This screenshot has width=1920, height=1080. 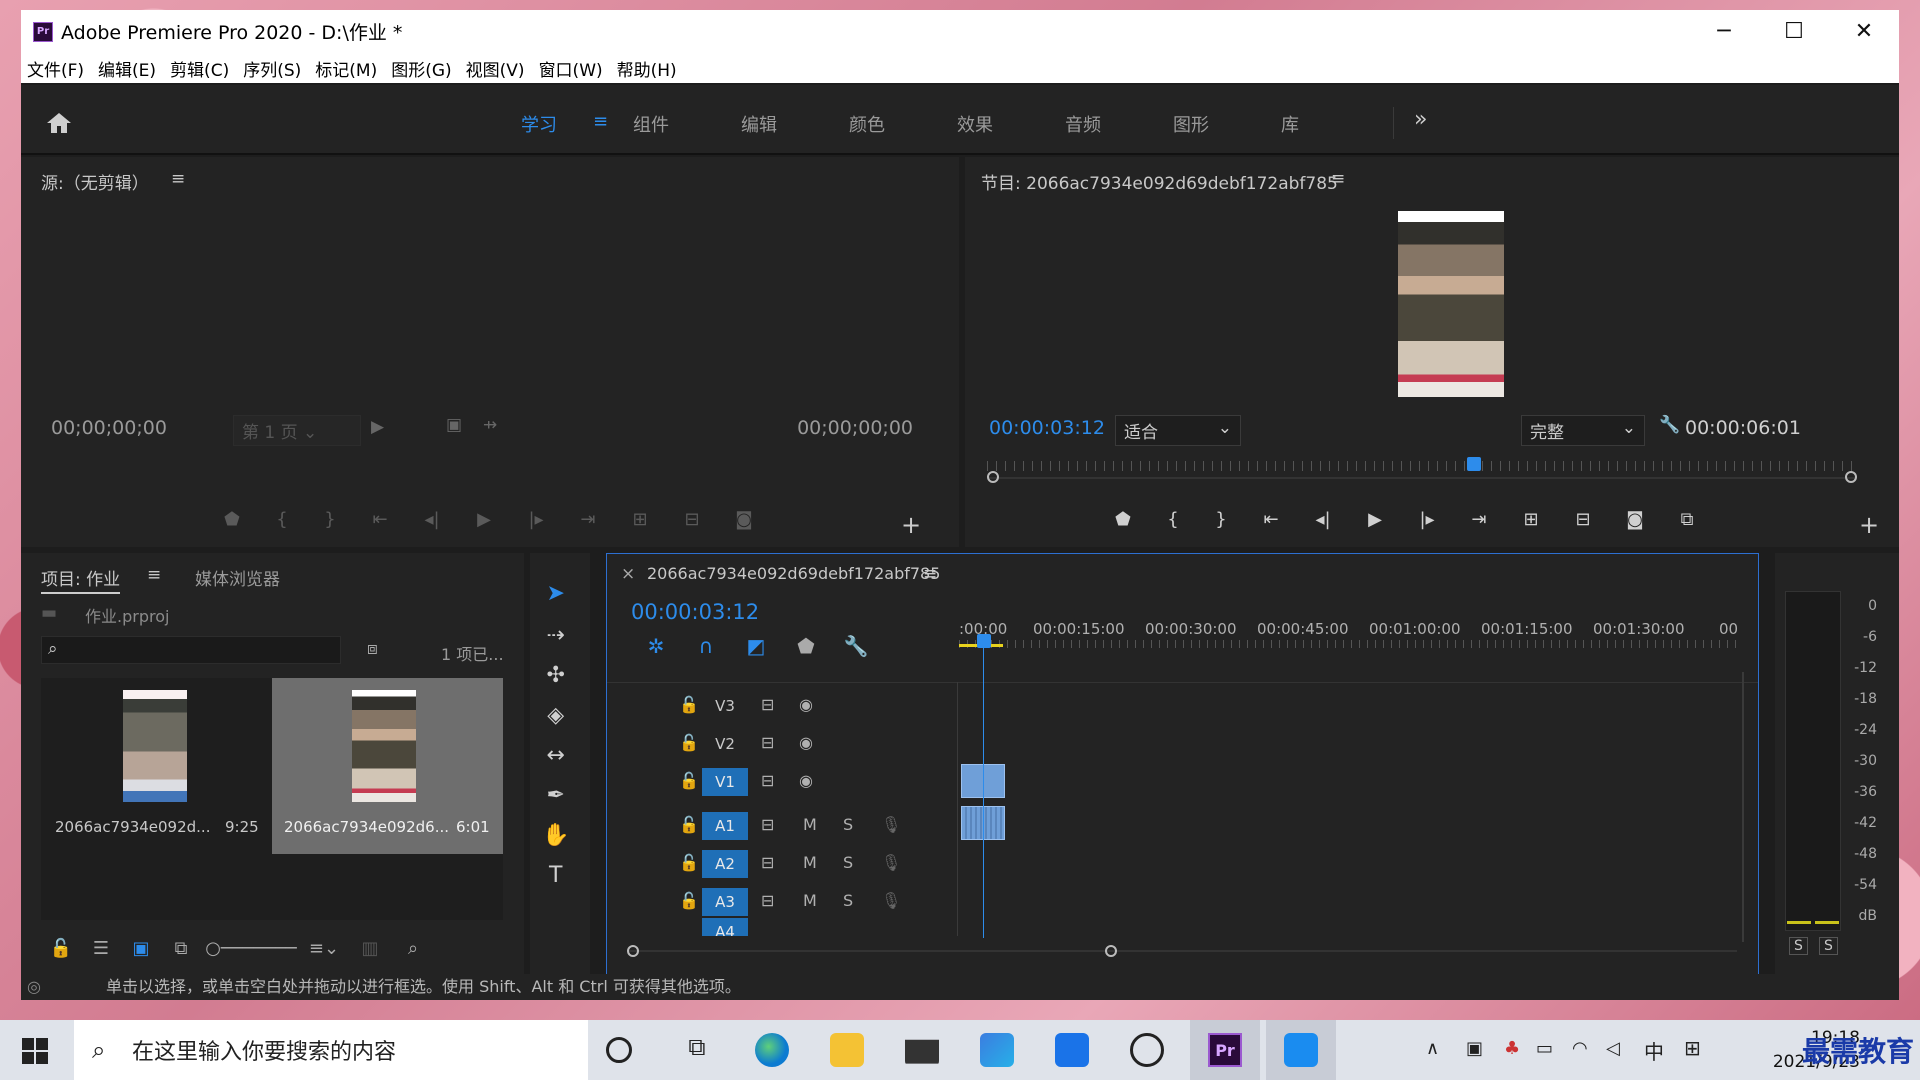 What do you see at coordinates (922, 1051) in the screenshot?
I see `mail-icon` at bounding box center [922, 1051].